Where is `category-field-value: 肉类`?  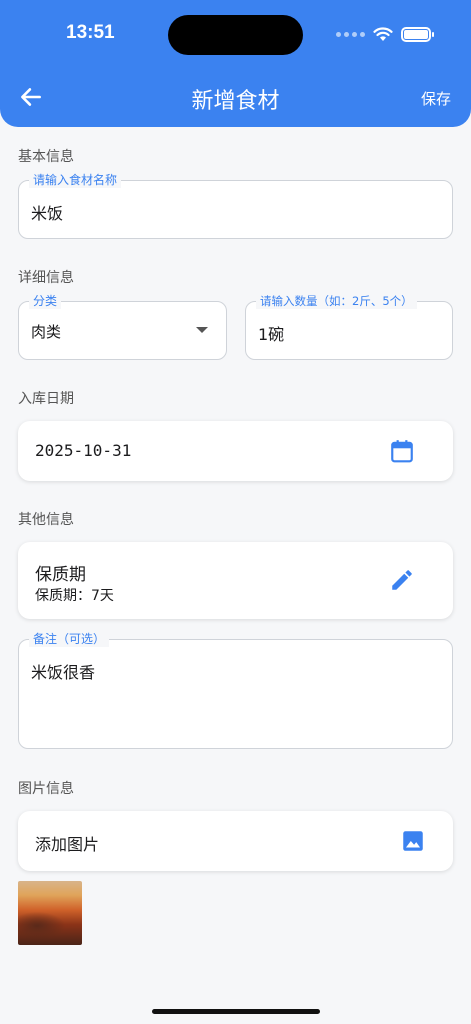
category-field-value: 肉类 is located at coordinates (46, 332).